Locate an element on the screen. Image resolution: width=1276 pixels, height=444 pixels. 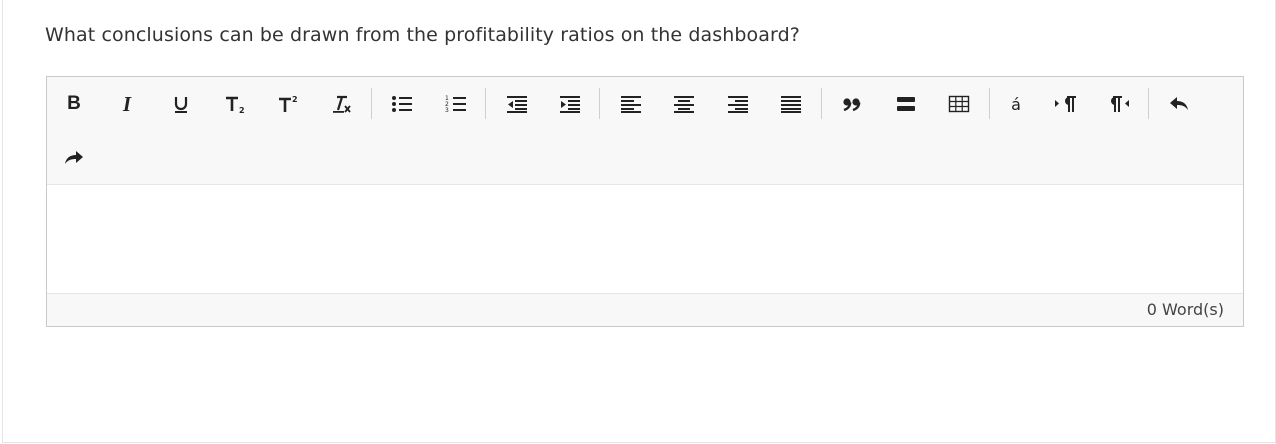
italic-button: I is located at coordinates (127, 104).